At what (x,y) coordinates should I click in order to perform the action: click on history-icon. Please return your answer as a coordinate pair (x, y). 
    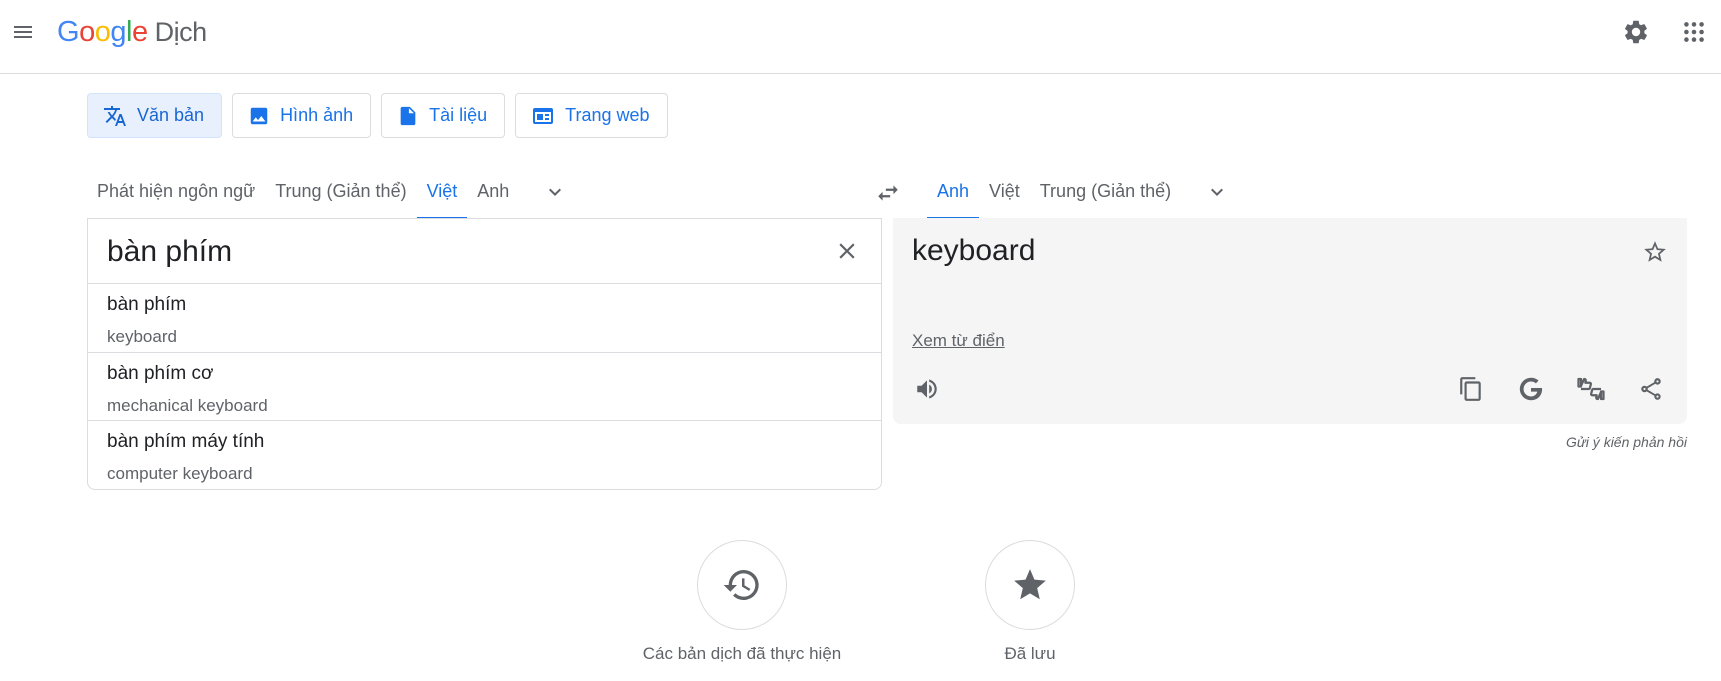
    Looking at the image, I should click on (741, 585).